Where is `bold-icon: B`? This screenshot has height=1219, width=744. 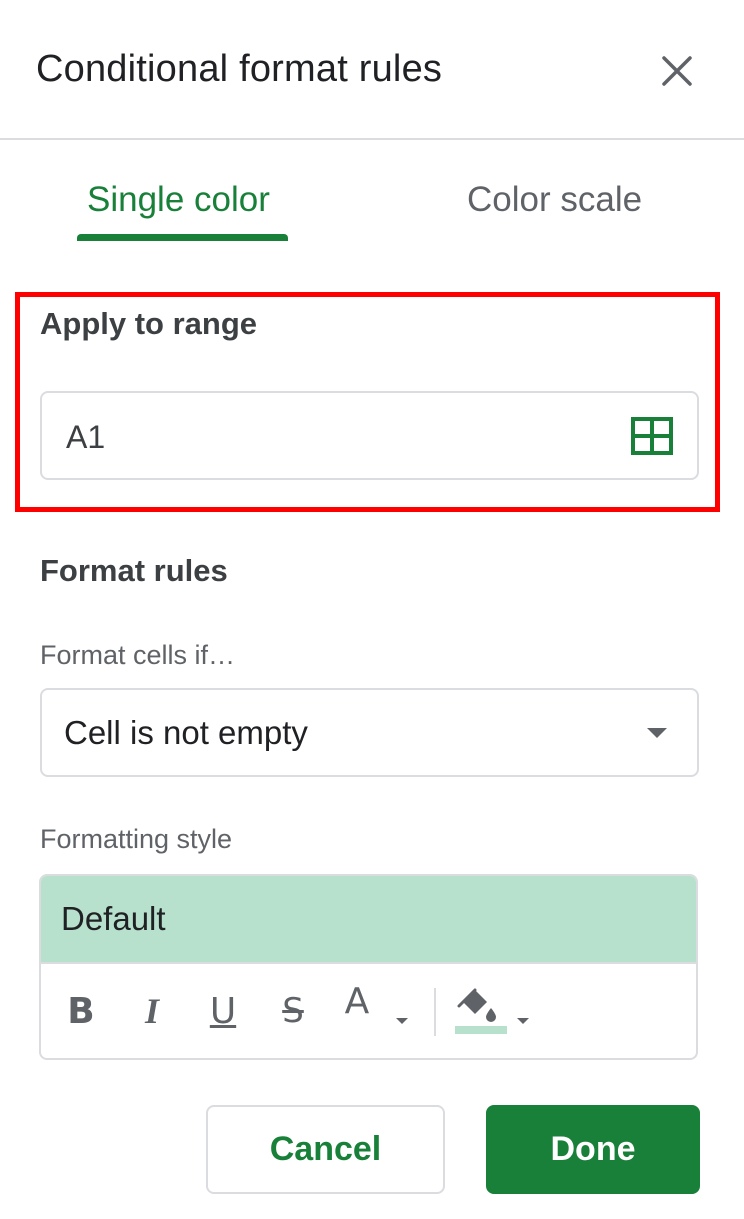 bold-icon: B is located at coordinates (81, 1011).